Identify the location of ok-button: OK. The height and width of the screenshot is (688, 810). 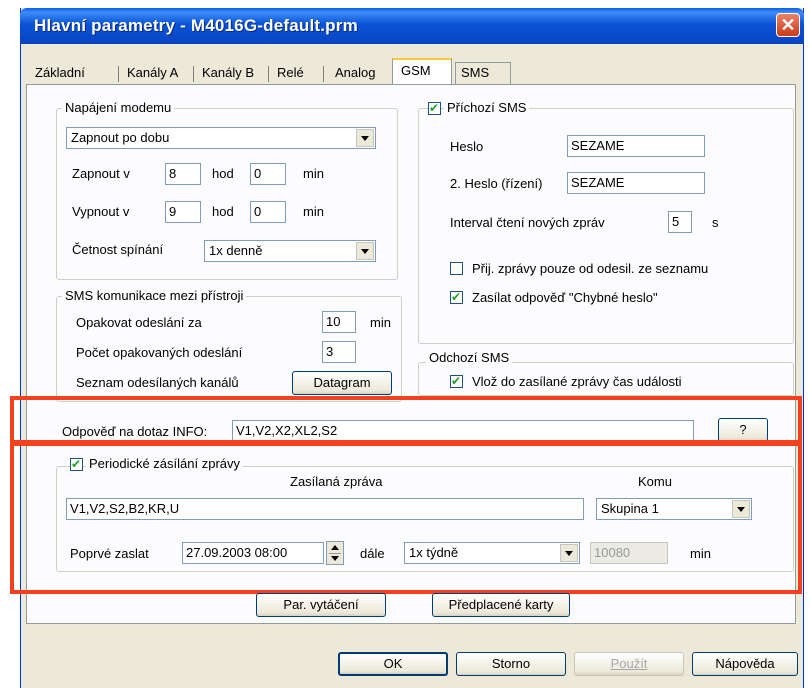
(393, 664).